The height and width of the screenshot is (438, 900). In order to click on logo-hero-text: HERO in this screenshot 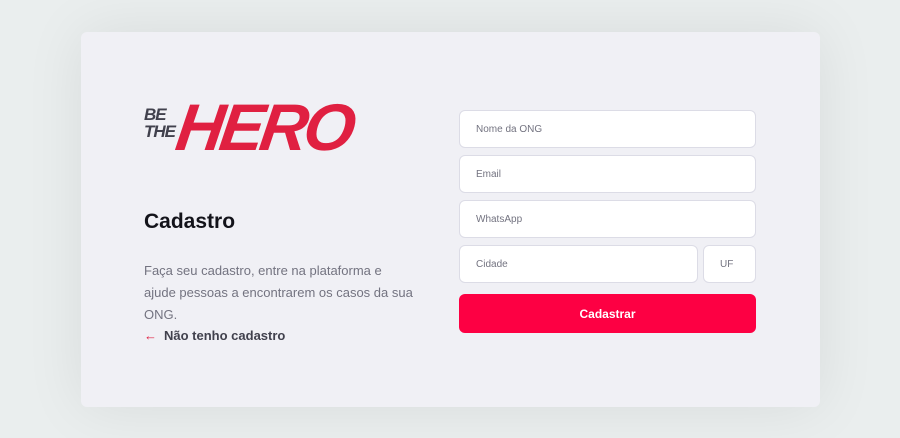, I will do `click(264, 127)`.